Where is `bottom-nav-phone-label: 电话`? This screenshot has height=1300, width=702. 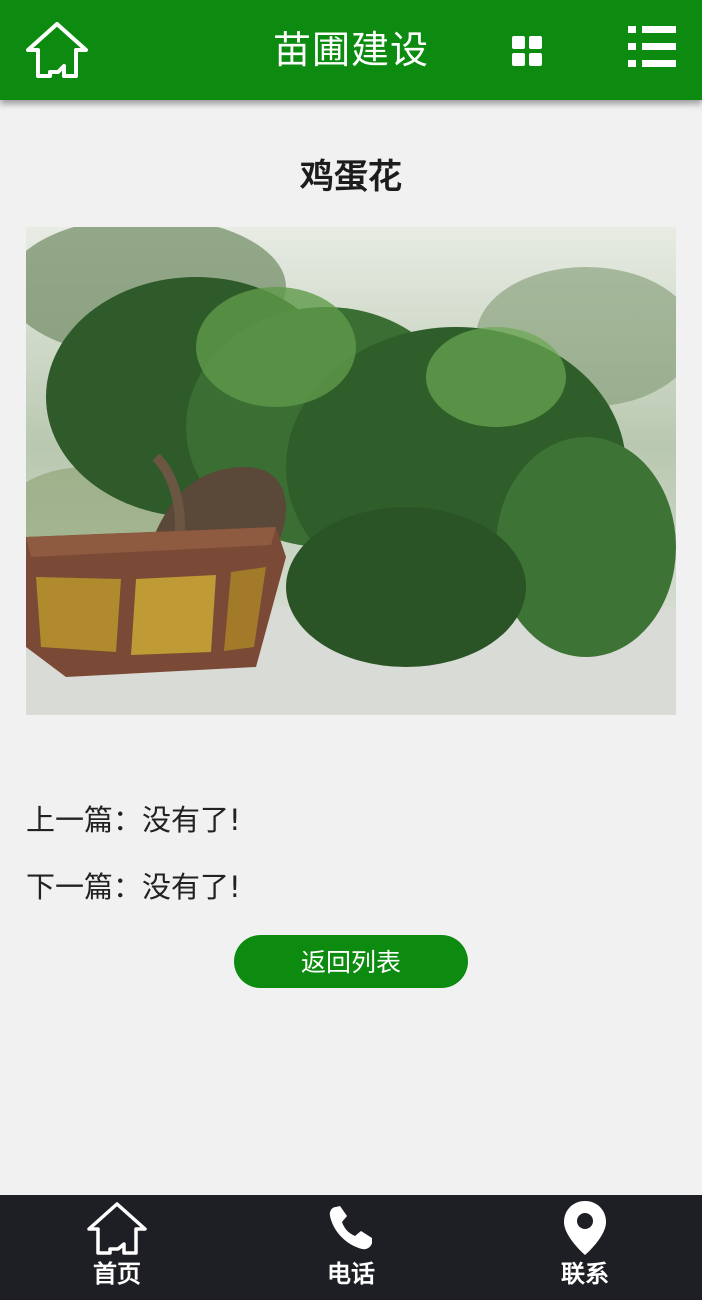
bottom-nav-phone-label: 电话 is located at coordinates (351, 1274).